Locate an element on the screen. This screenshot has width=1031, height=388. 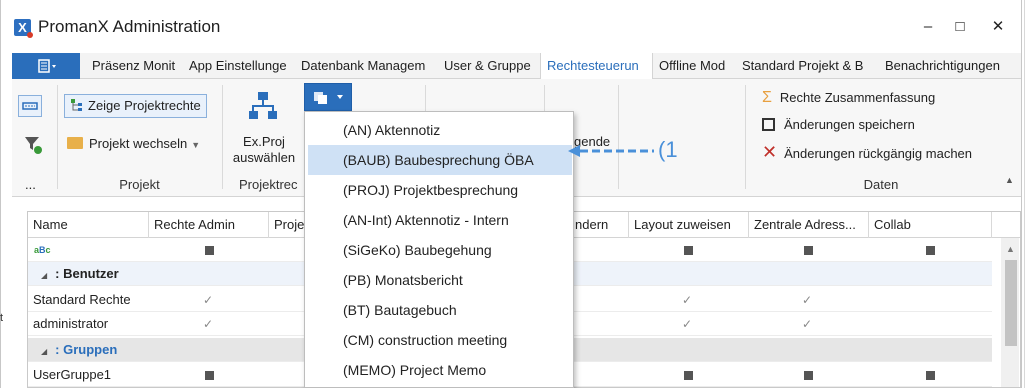
ex-proj-auswaehlen-button: Ex.Proj auswählen is located at coordinates (264, 150).